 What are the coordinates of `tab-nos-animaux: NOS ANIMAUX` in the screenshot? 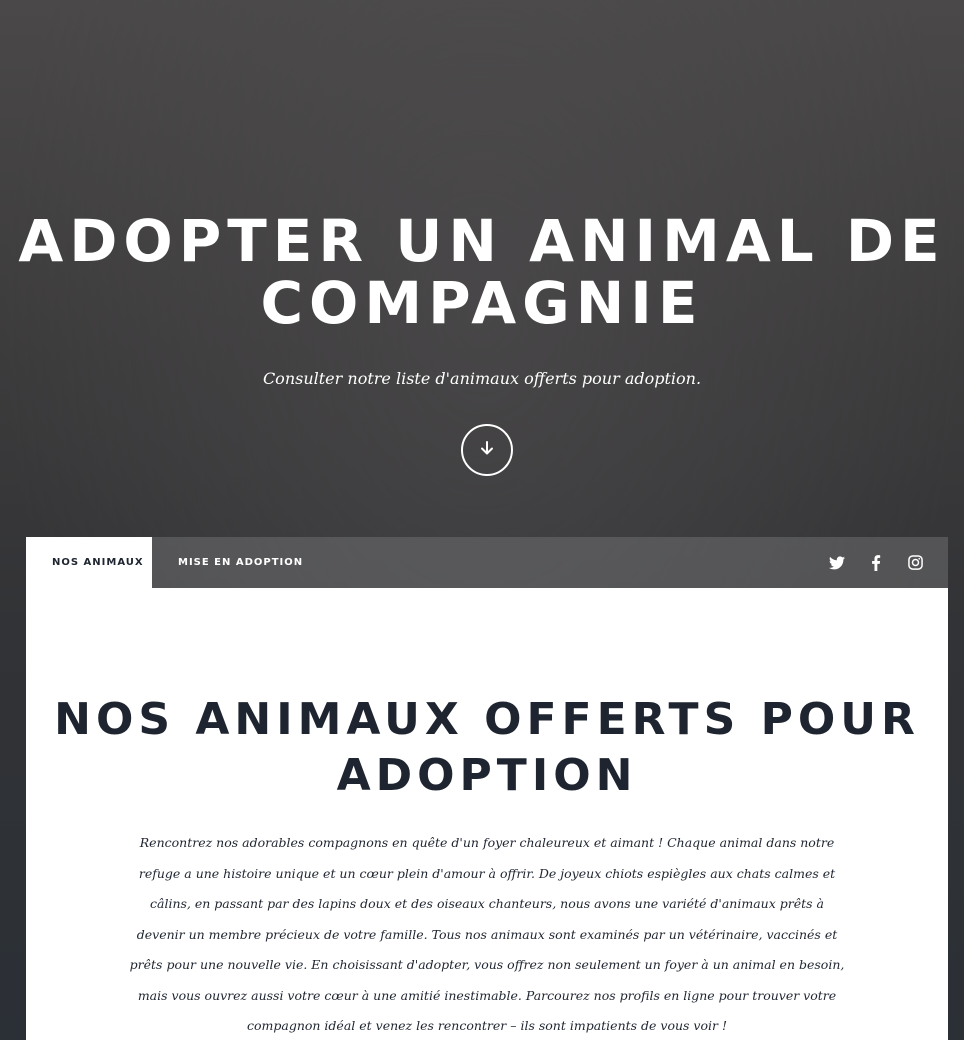 It's located at (89, 562).